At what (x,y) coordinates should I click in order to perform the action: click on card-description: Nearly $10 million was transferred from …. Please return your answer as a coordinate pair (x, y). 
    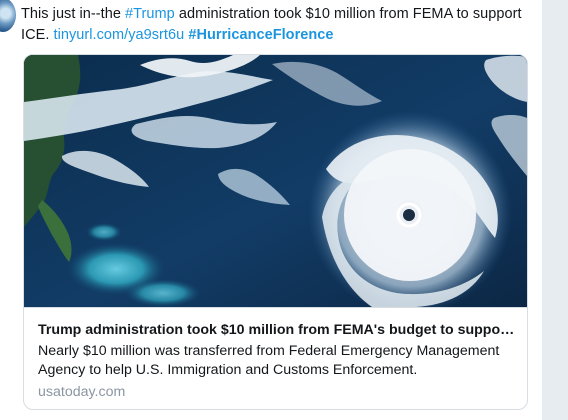
    Looking at the image, I should click on (269, 360).